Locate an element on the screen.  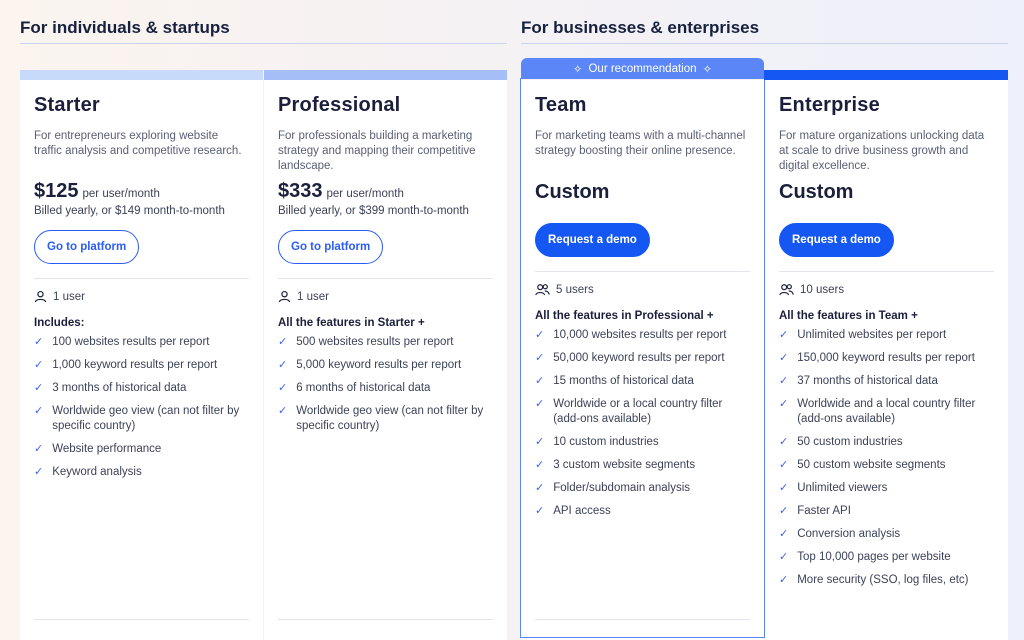
feature-text: Keyword analysis is located at coordinates (97, 472).